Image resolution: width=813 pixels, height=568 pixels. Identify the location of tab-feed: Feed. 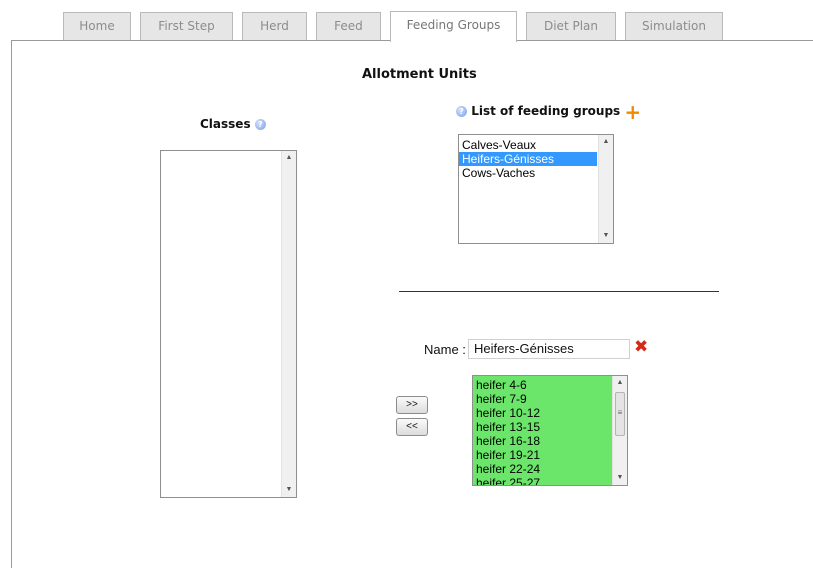
(348, 26).